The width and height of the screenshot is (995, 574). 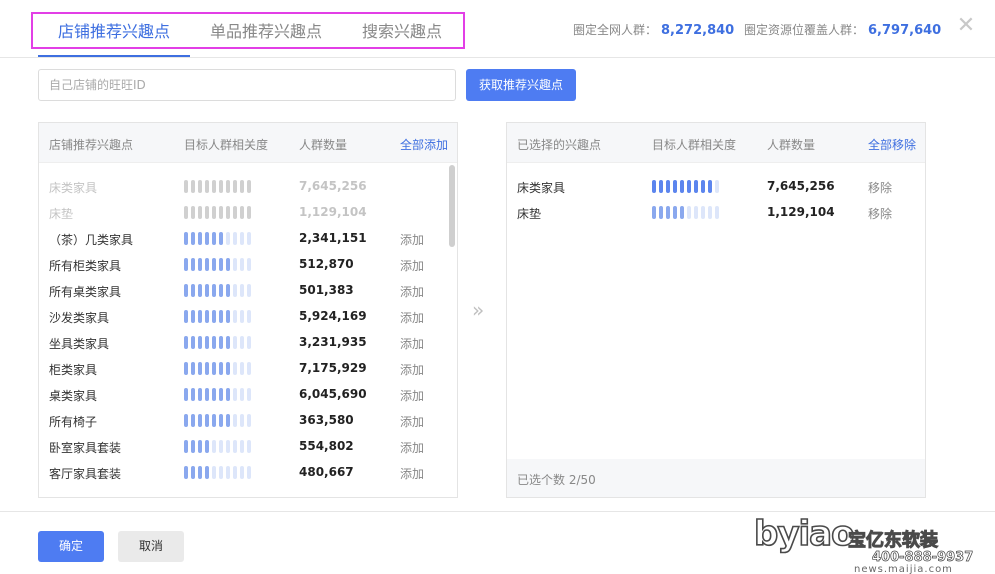 I want to click on watermark-url: news.maijia.com, so click(x=903, y=569).